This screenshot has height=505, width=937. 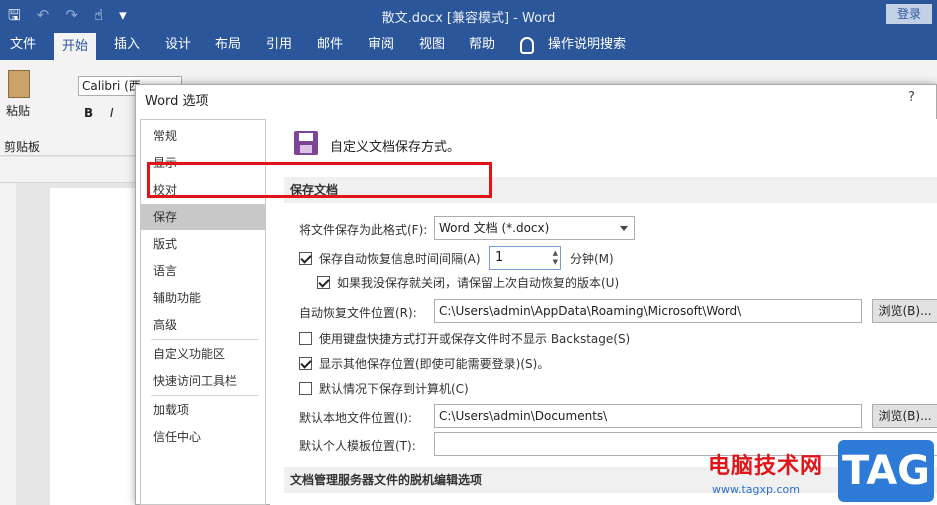 I want to click on keep-last-autosaved-checkbox, so click(x=323, y=282).